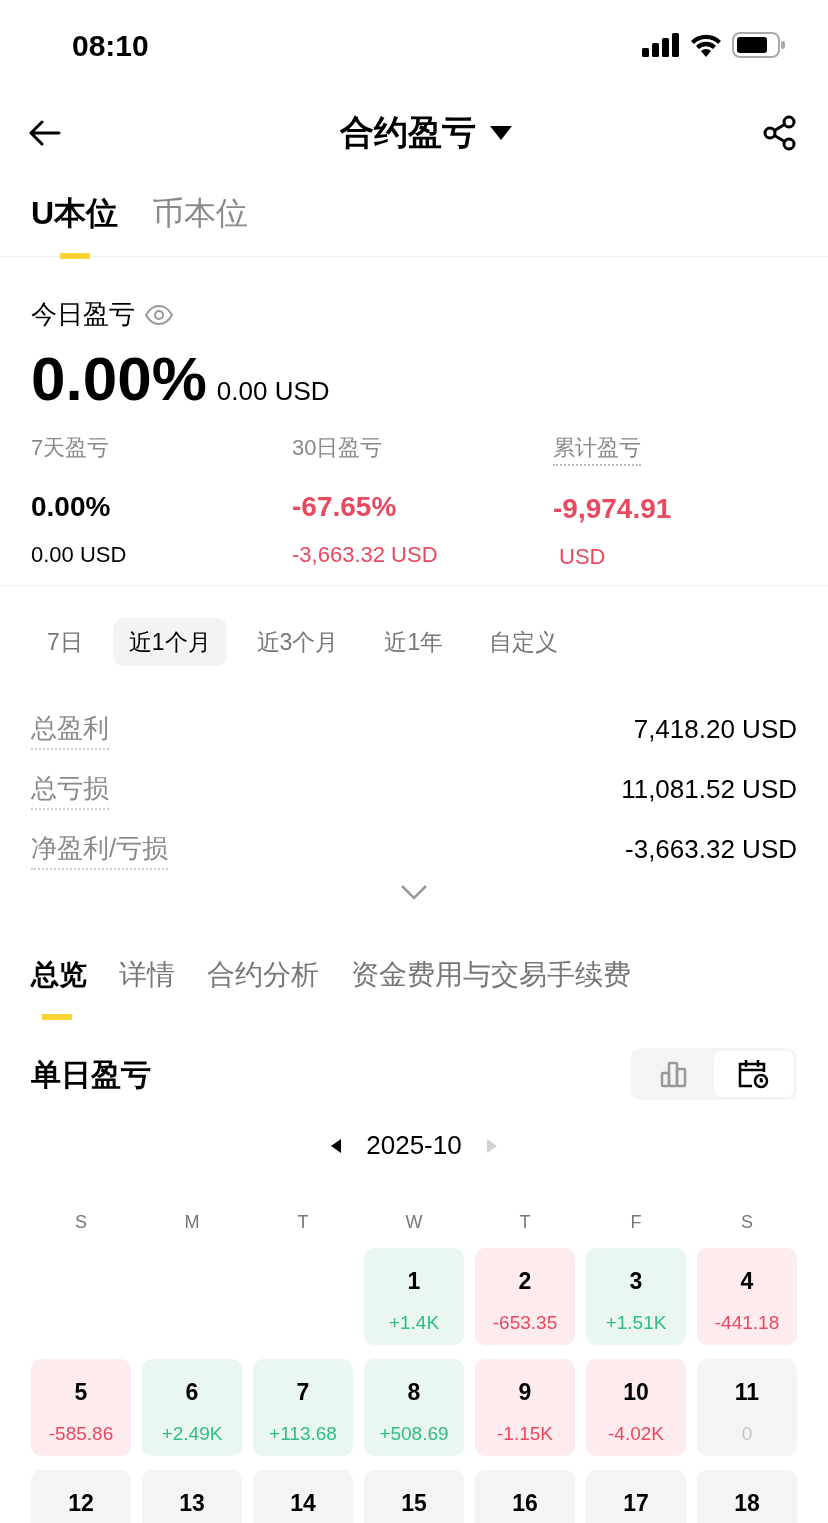 The image size is (828, 1523). I want to click on wifi-icon, so click(706, 45).